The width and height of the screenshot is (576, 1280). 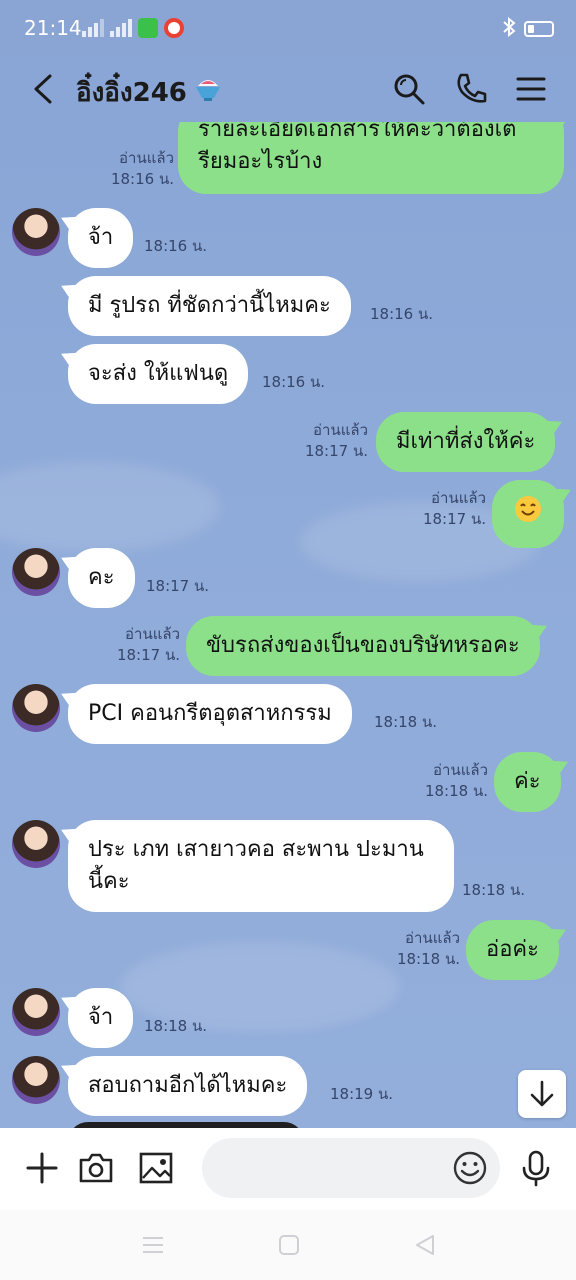 What do you see at coordinates (93, 28) in the screenshot?
I see `signal-icon` at bounding box center [93, 28].